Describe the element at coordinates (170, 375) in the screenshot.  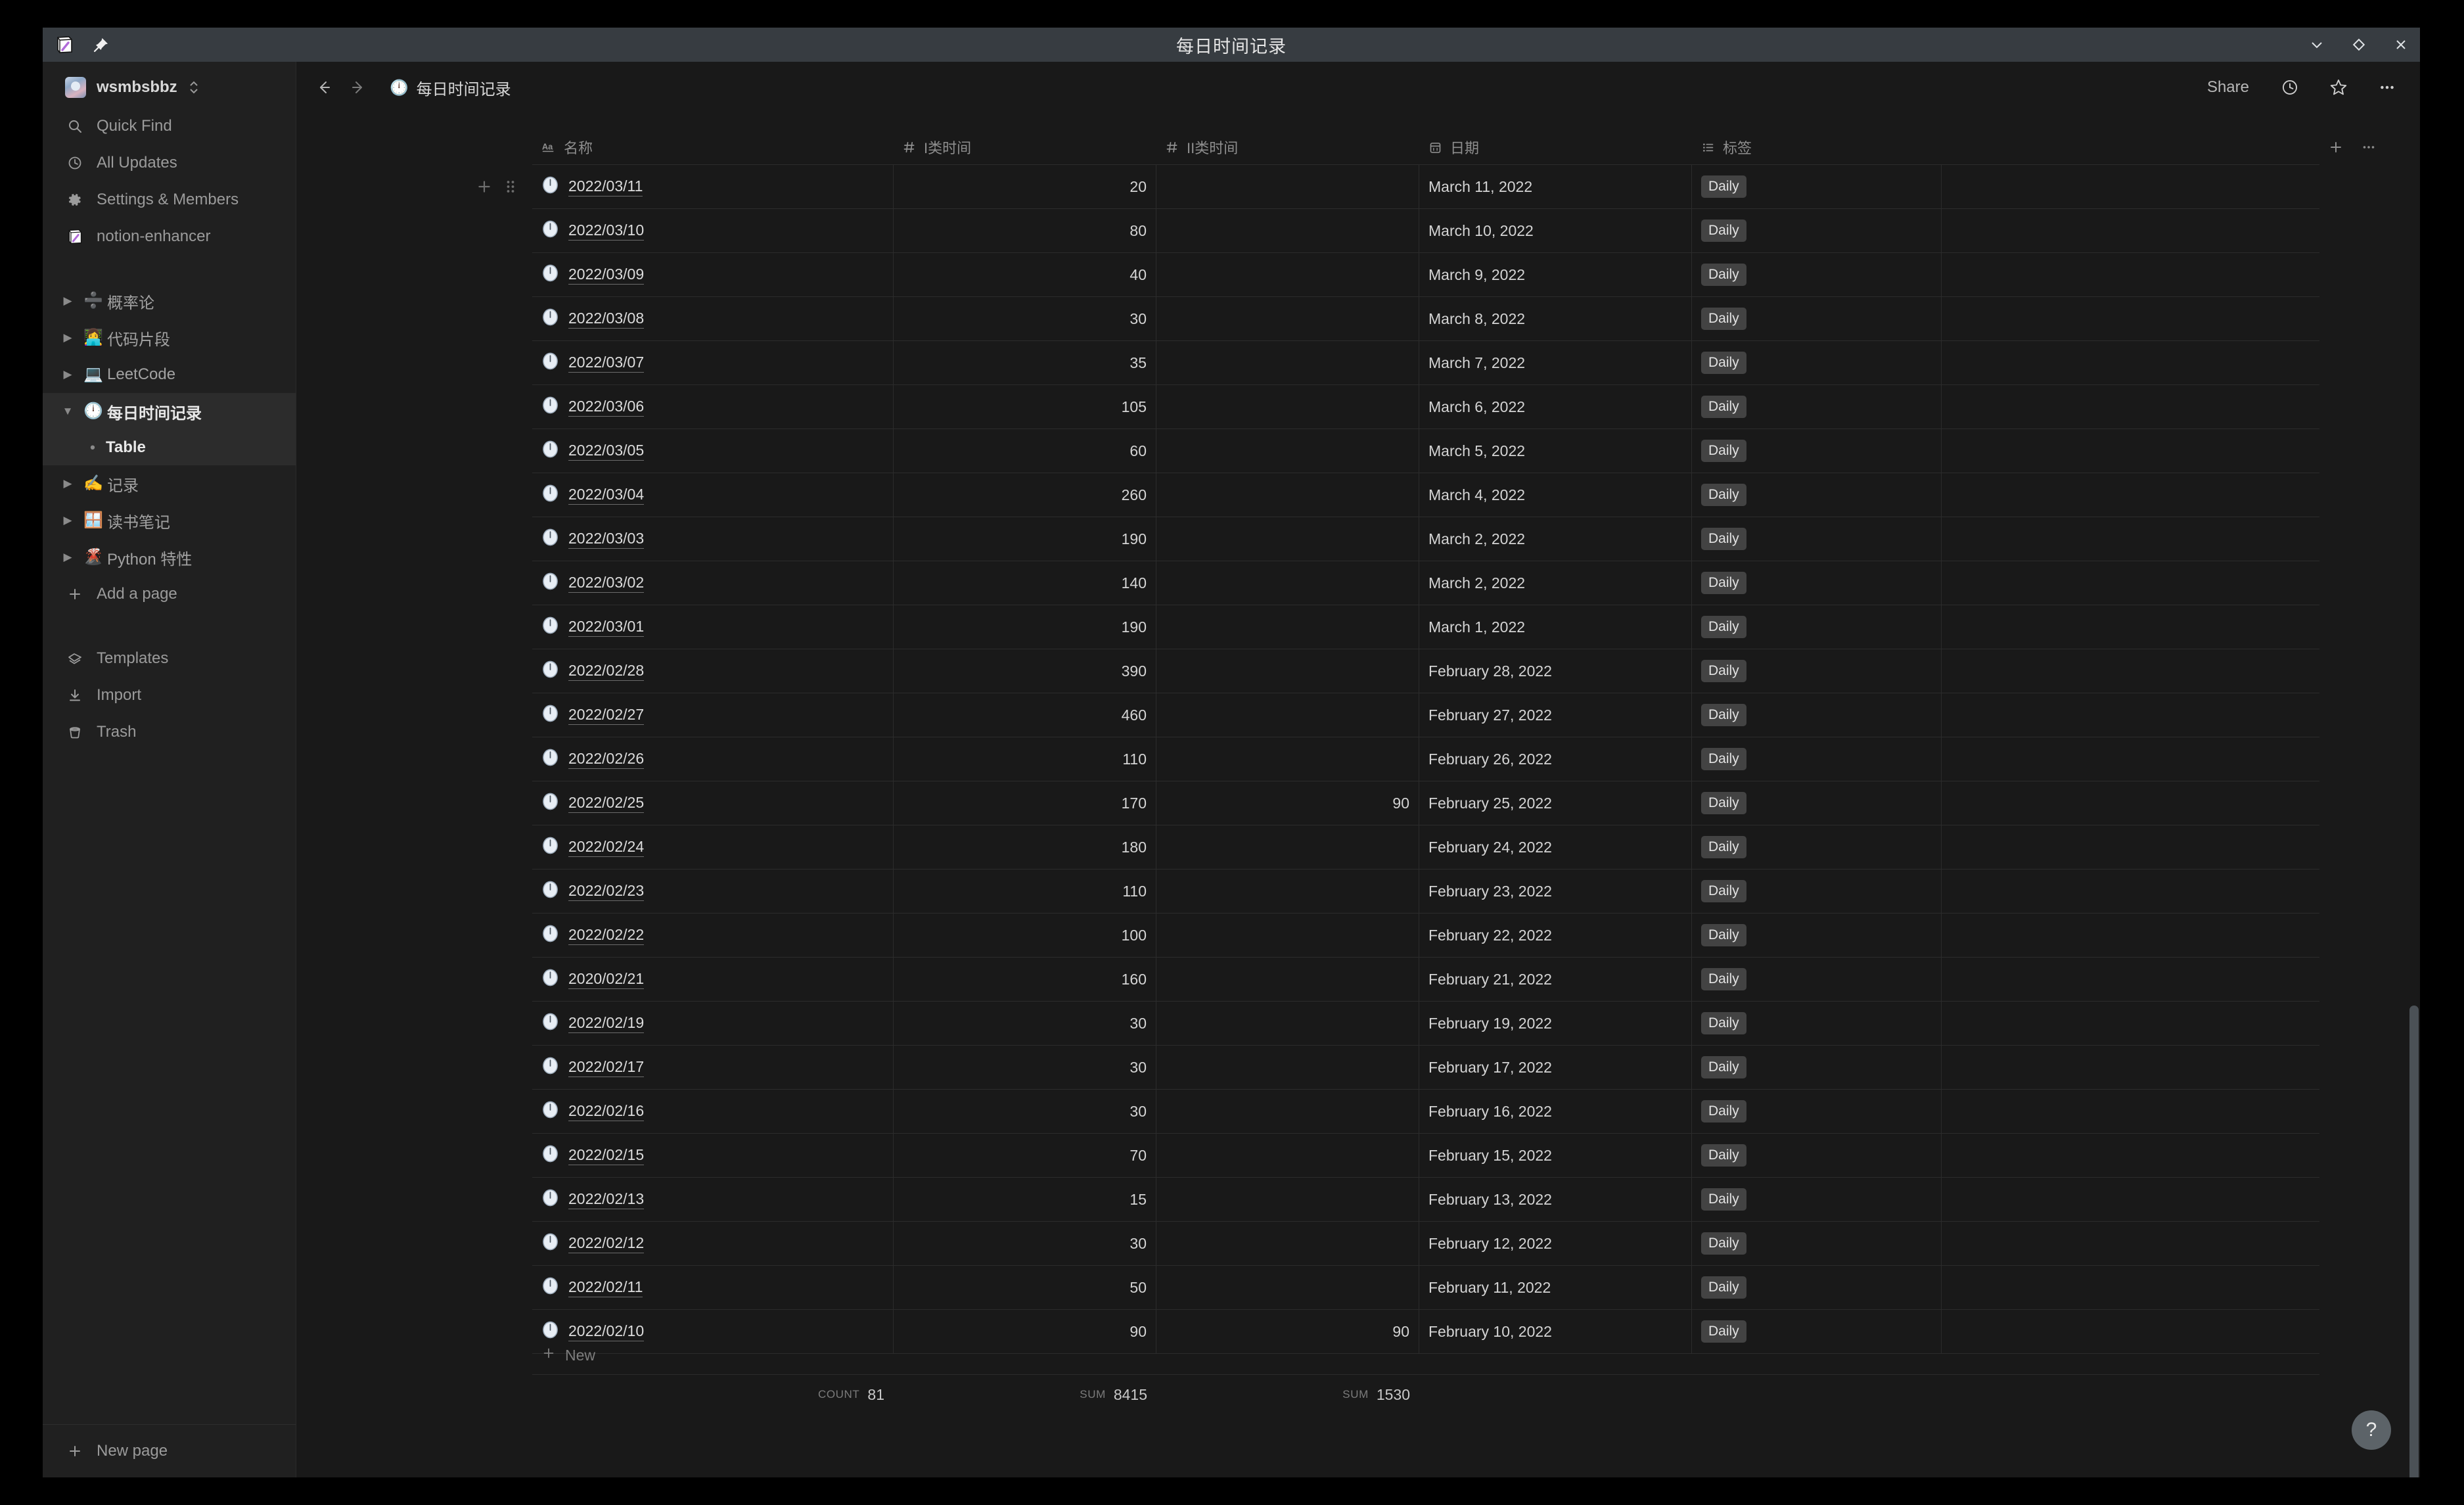
I see `sidebar-page-leetcode: ▶ 💻 LeetCode` at that location.